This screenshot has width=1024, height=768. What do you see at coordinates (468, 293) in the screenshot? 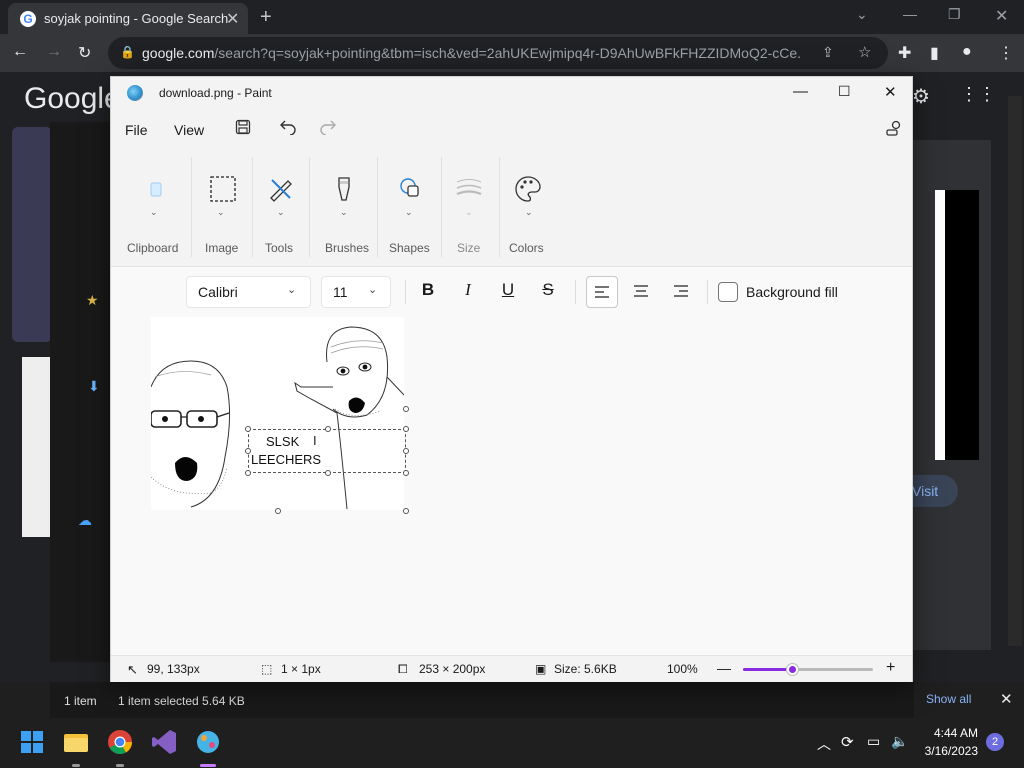
I see `italic-button: I` at bounding box center [468, 293].